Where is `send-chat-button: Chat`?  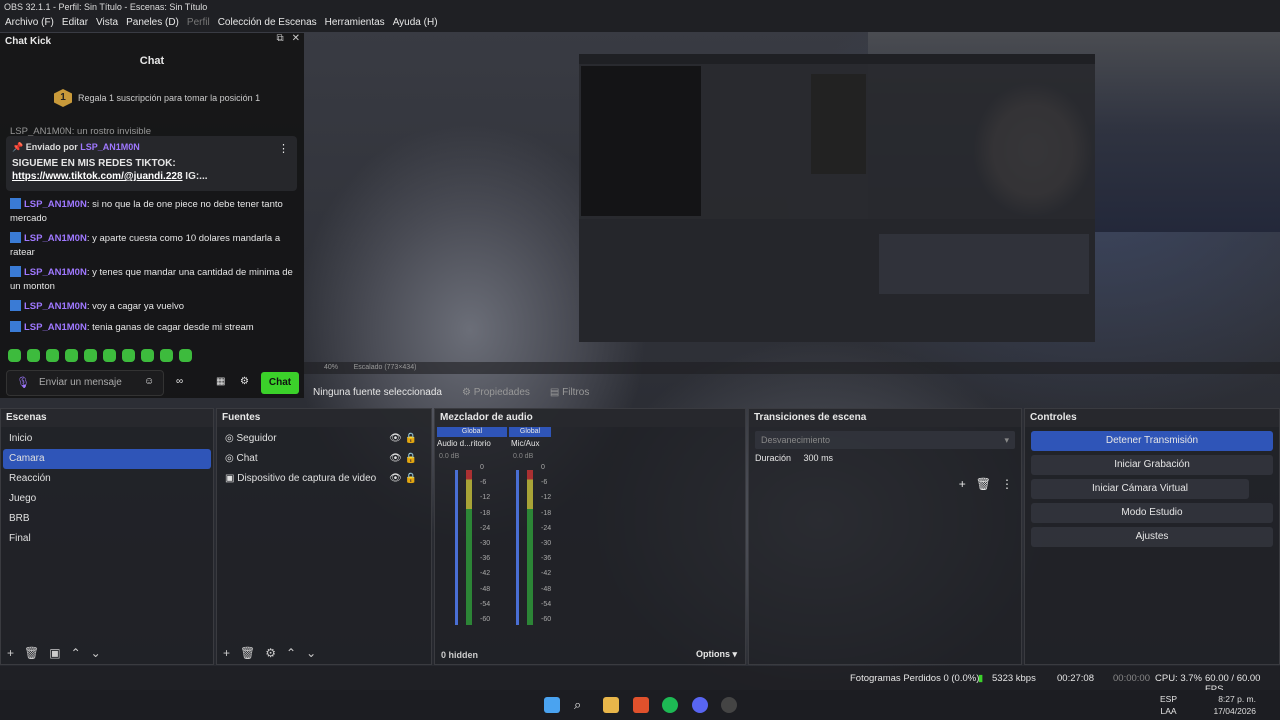
send-chat-button: Chat is located at coordinates (280, 383).